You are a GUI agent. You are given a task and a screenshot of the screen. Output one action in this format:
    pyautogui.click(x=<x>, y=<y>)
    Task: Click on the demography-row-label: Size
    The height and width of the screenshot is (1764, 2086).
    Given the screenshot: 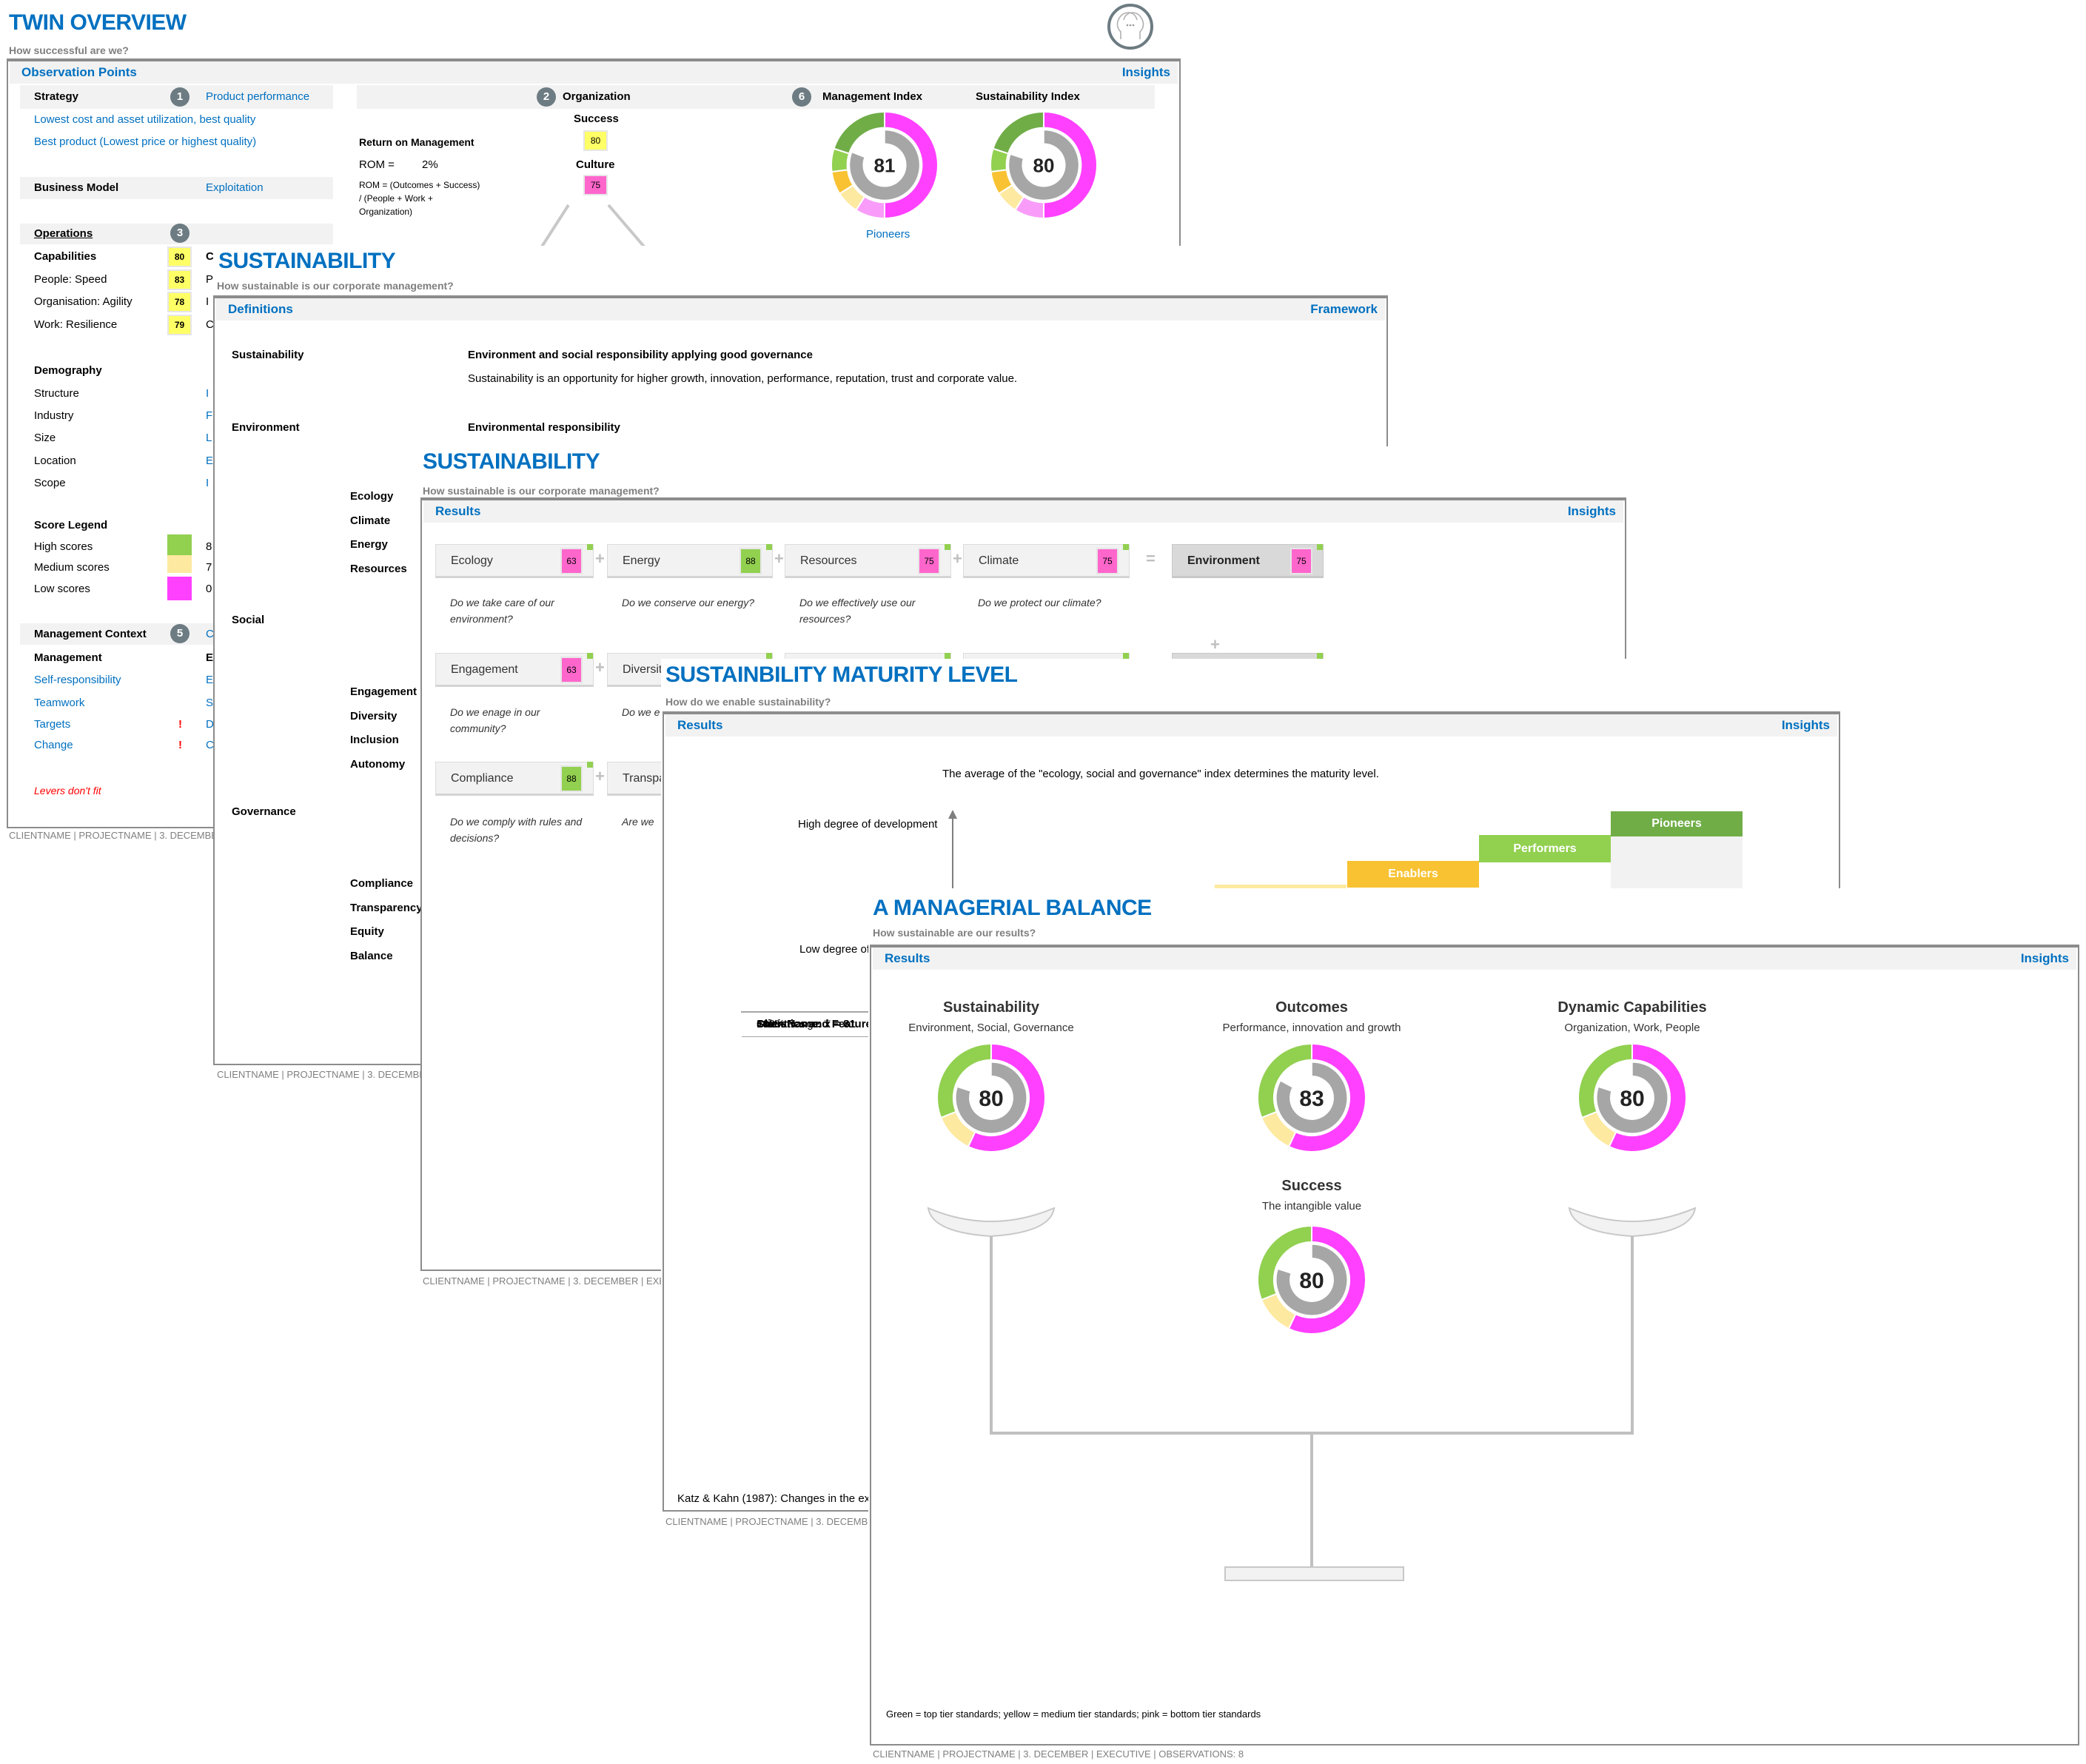 What is the action you would take?
    pyautogui.click(x=45, y=438)
    